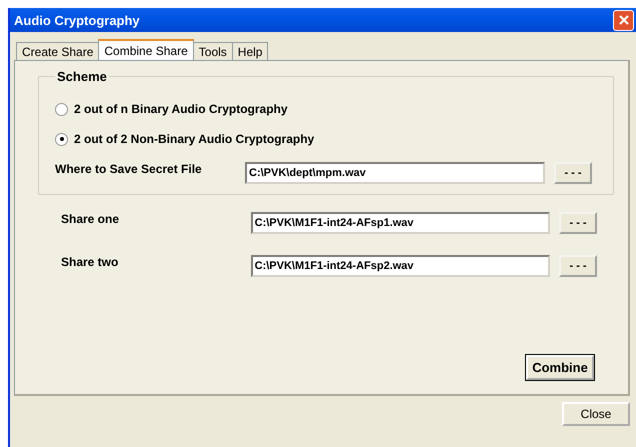 Image resolution: width=636 pixels, height=447 pixels. I want to click on radio-option: 2 out of n Binary Audio Cryptography, so click(326, 109).